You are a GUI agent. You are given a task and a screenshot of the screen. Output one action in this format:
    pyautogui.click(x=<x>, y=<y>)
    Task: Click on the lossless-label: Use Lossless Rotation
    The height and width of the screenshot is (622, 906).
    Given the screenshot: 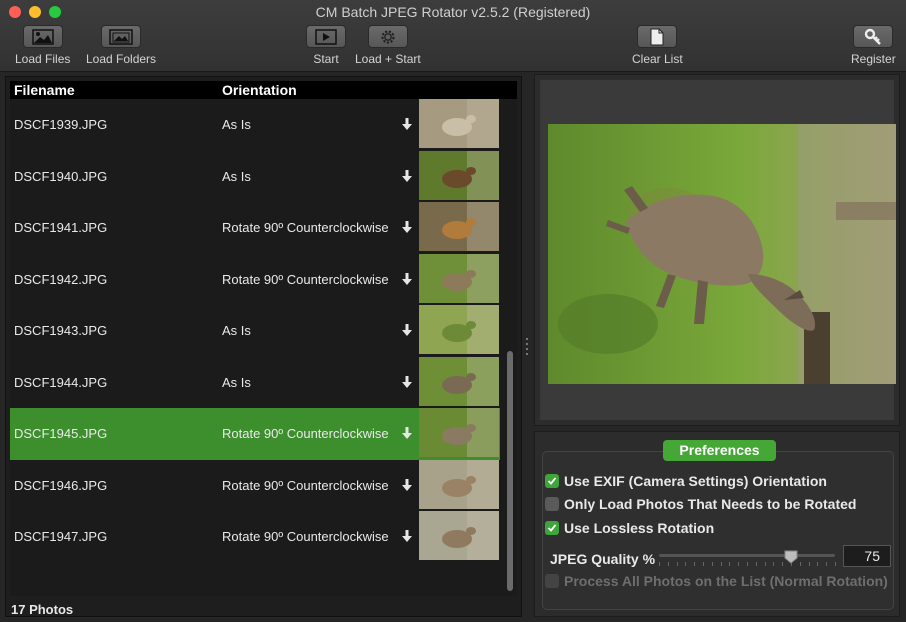 What is the action you would take?
    pyautogui.click(x=639, y=528)
    